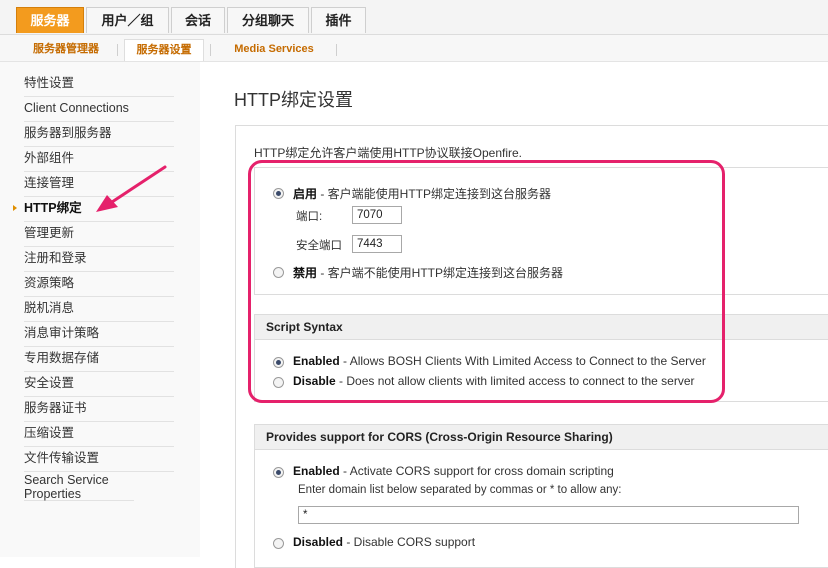 The image size is (828, 568). I want to click on sidebar-item-client-connections: Client Connections, so click(99, 109).